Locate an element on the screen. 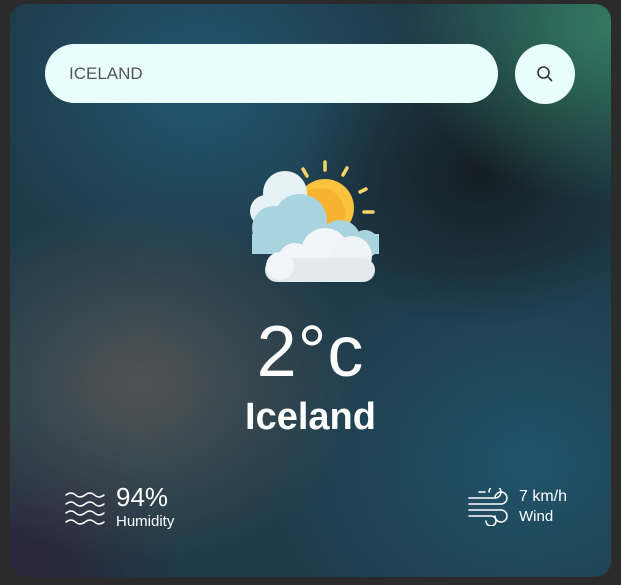  humidity-waves-icon is located at coordinates (85, 508).